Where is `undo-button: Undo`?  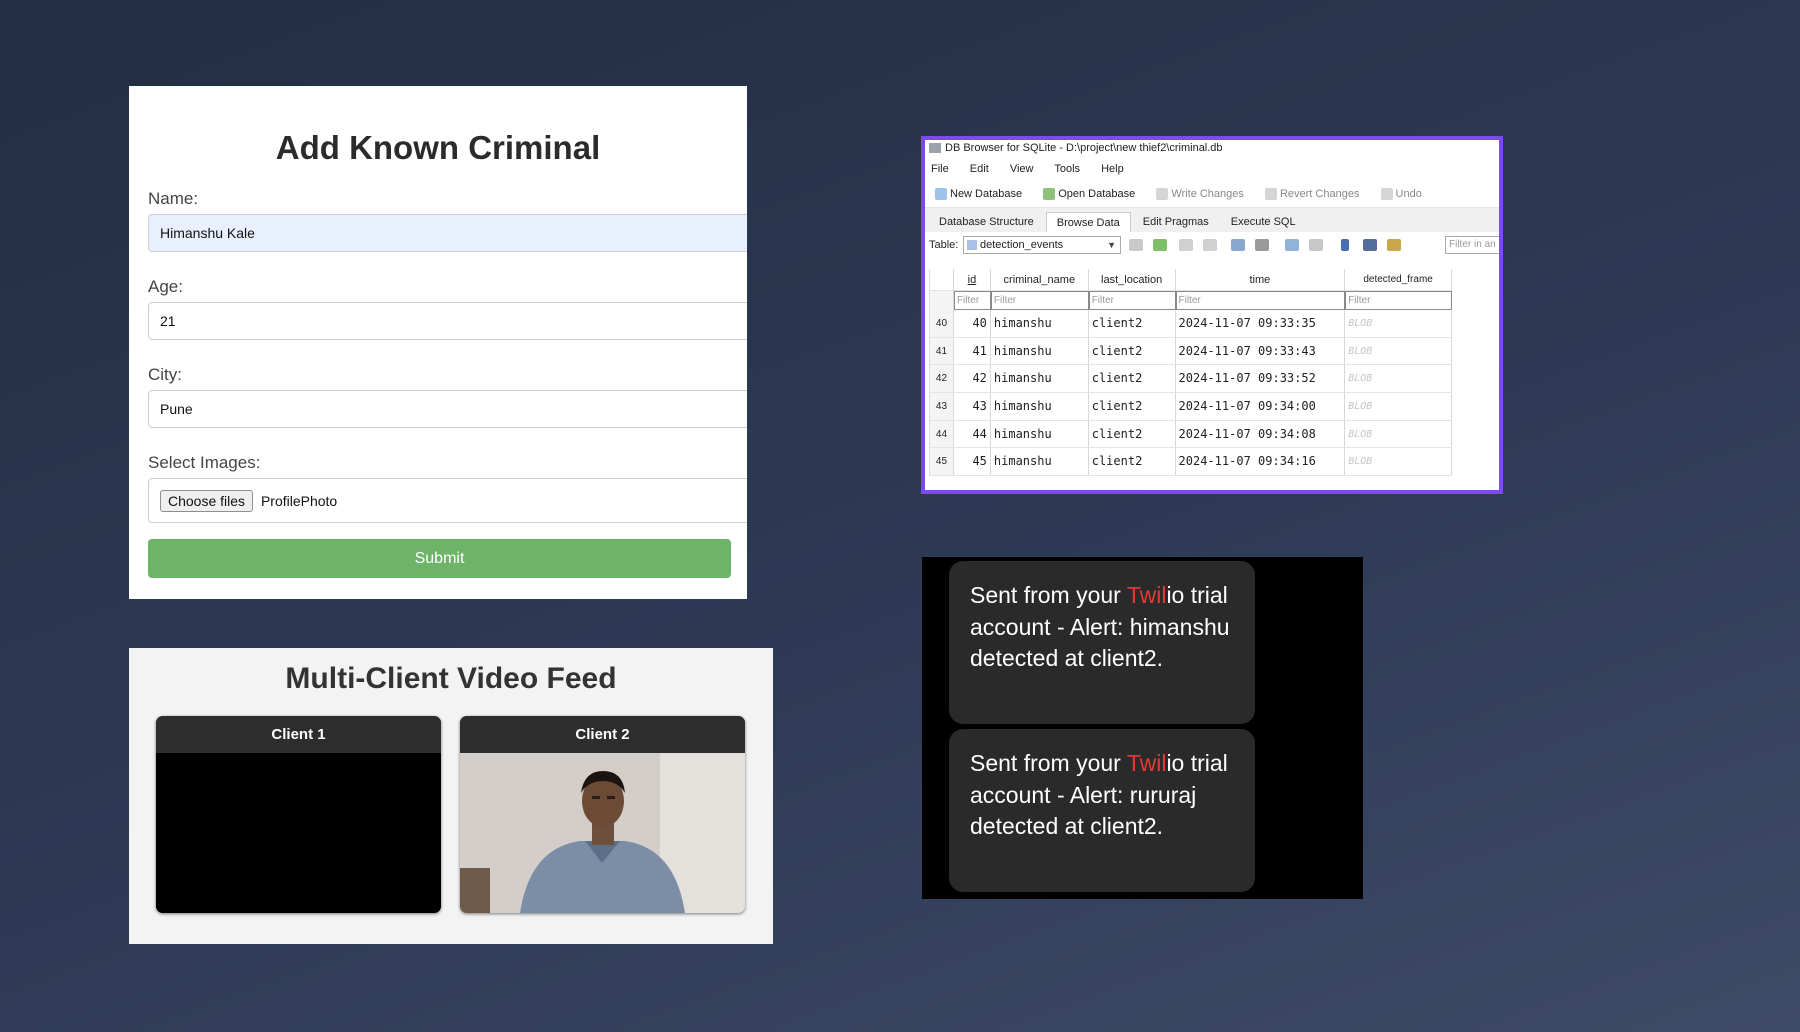
undo-button: Undo is located at coordinates (1401, 194).